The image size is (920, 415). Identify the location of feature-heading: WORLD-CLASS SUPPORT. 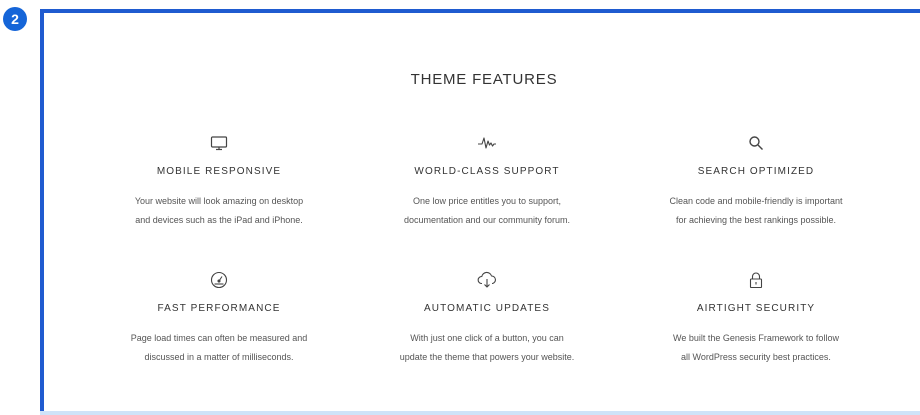
(487, 171).